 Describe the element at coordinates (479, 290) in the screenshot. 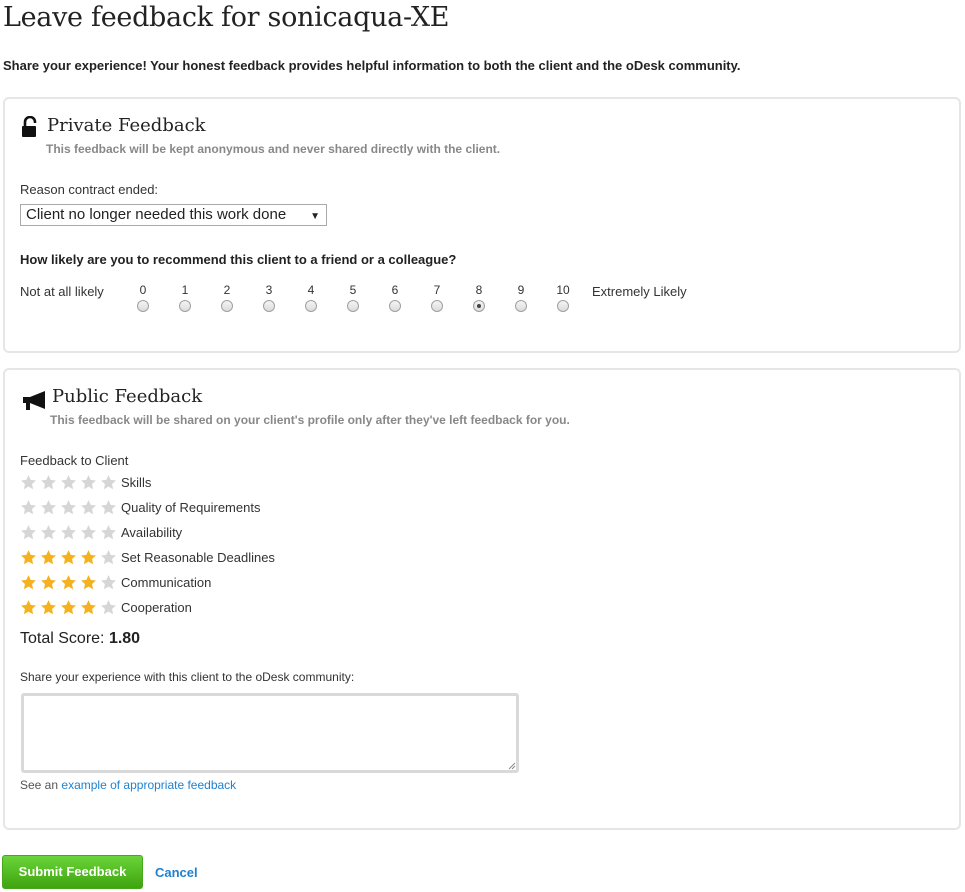

I see `scale-option-number: 8` at that location.